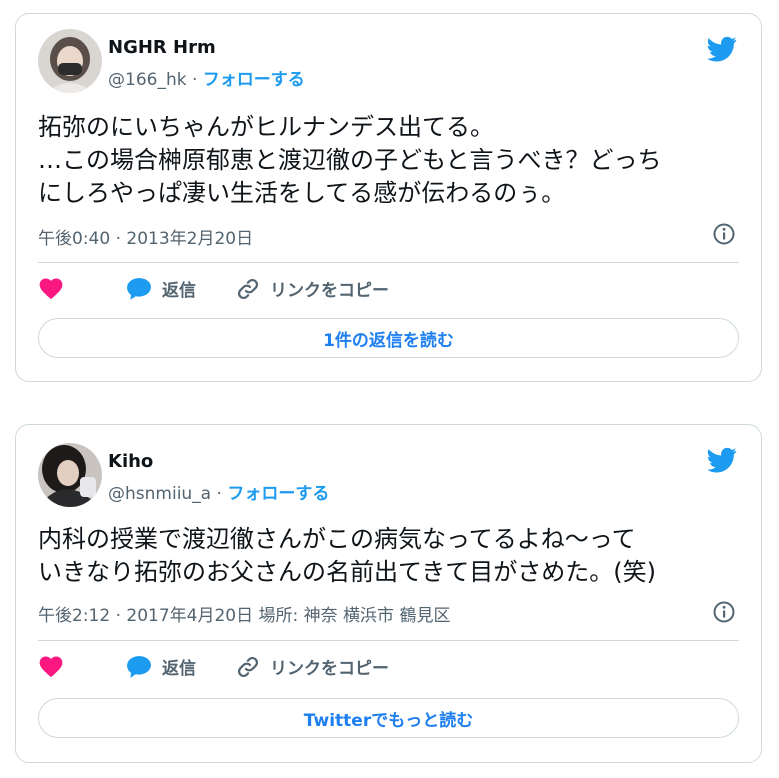 The image size is (779, 778). What do you see at coordinates (388, 338) in the screenshot?
I see `read-replies-button: 1件の返信を読む` at bounding box center [388, 338].